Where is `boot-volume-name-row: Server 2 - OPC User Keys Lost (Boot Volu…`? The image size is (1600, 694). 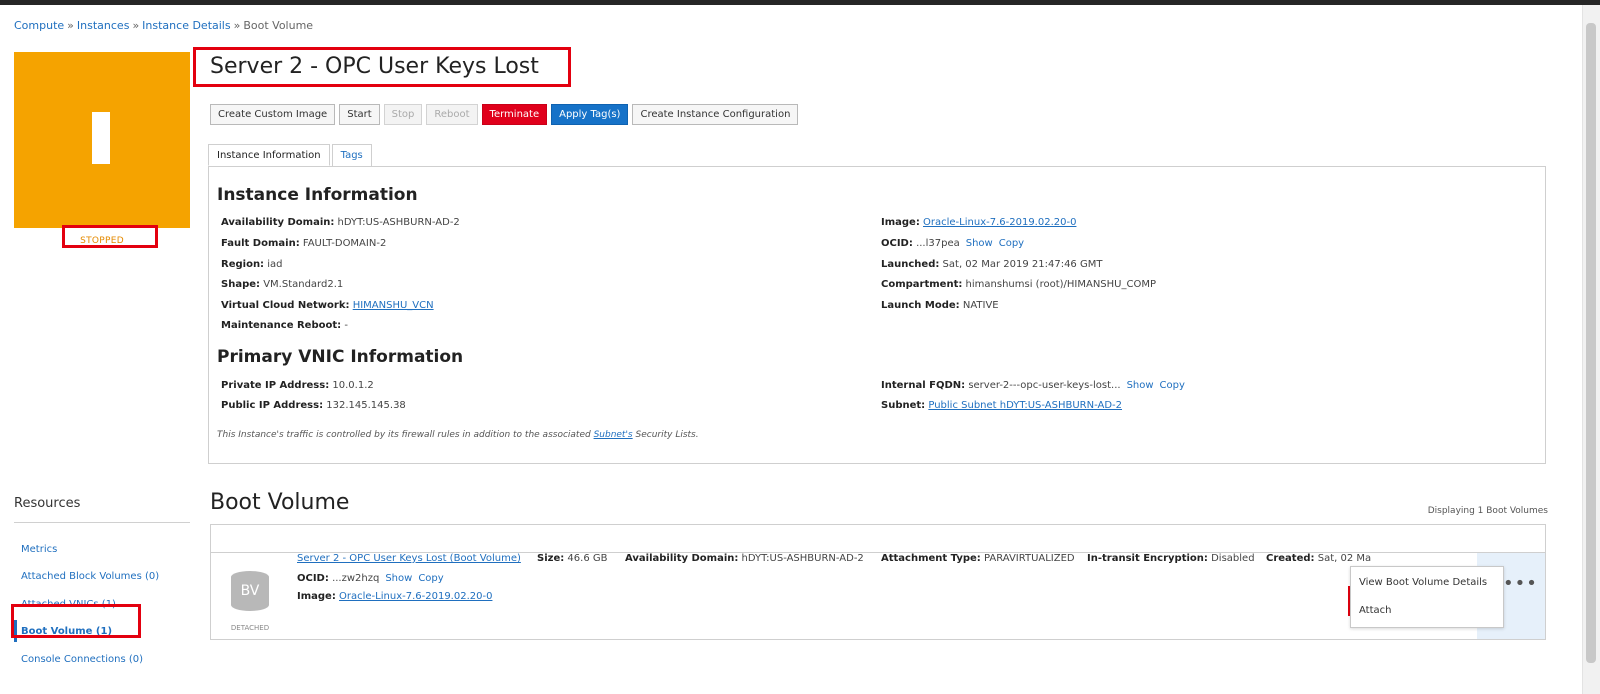
boot-volume-name-row: Server 2 - OPC User Keys Lost (Boot Volu… is located at coordinates (409, 558).